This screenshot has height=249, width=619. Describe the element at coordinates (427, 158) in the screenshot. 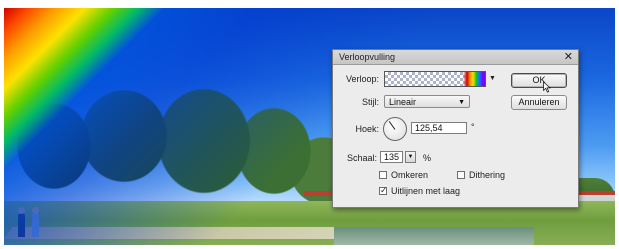

I see `scale-unit: %` at that location.